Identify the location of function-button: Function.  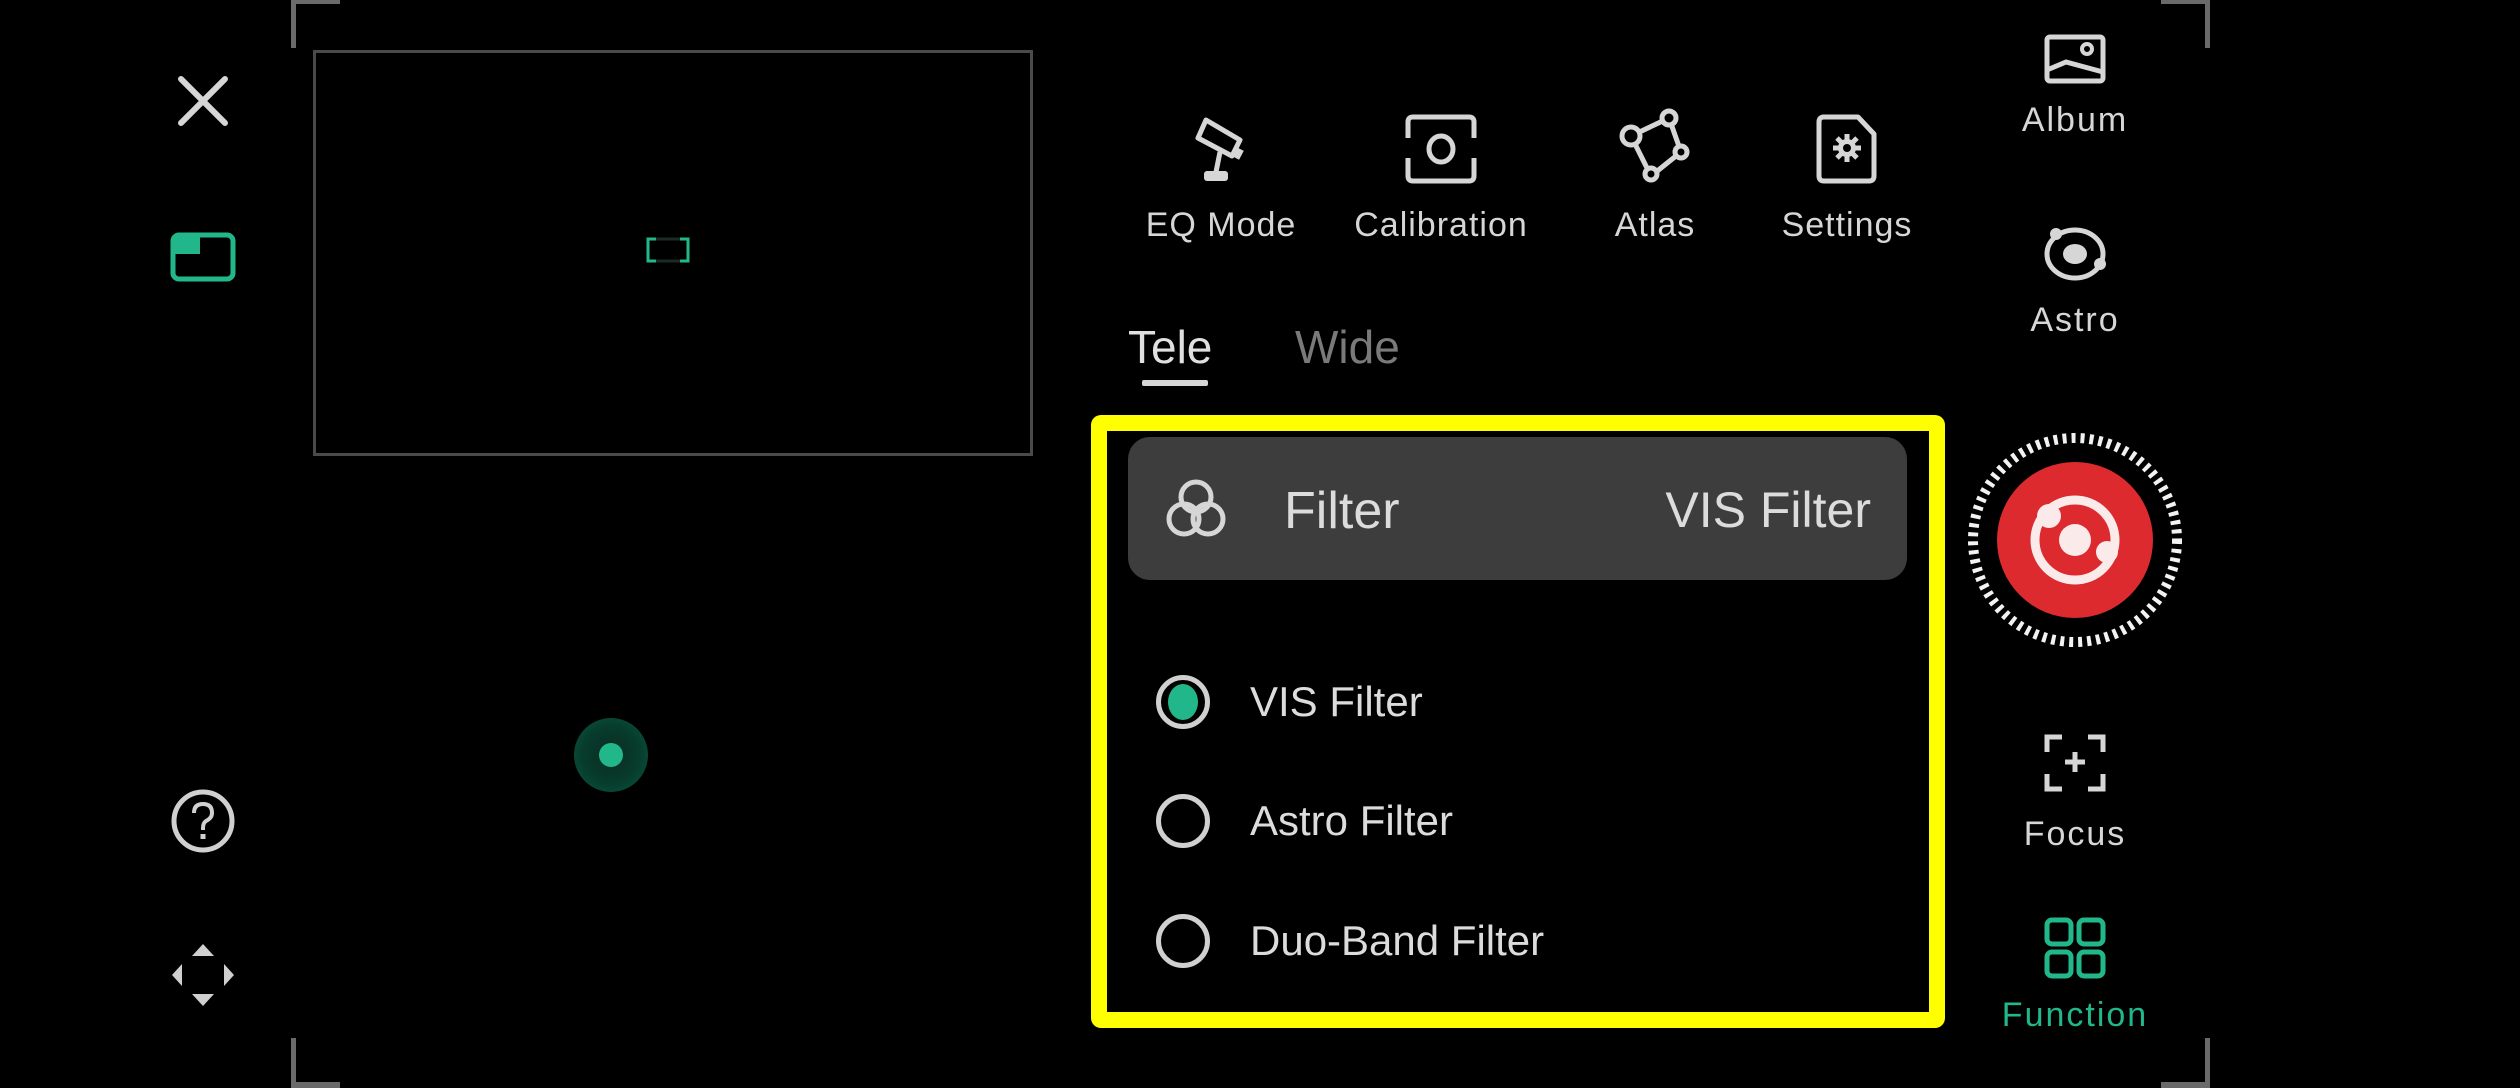
(2075, 976).